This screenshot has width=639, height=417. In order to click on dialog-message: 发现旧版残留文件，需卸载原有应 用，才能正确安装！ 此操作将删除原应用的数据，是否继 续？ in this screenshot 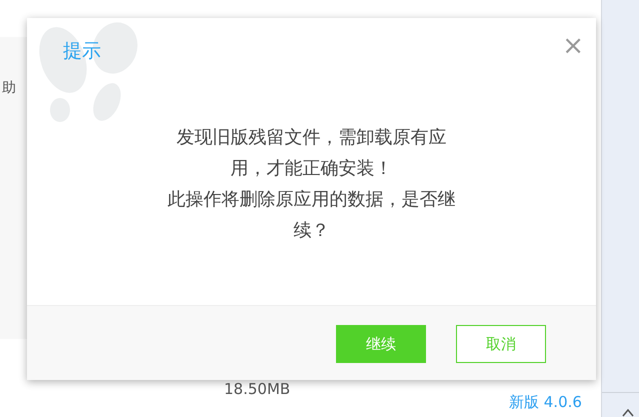, I will do `click(311, 184)`.